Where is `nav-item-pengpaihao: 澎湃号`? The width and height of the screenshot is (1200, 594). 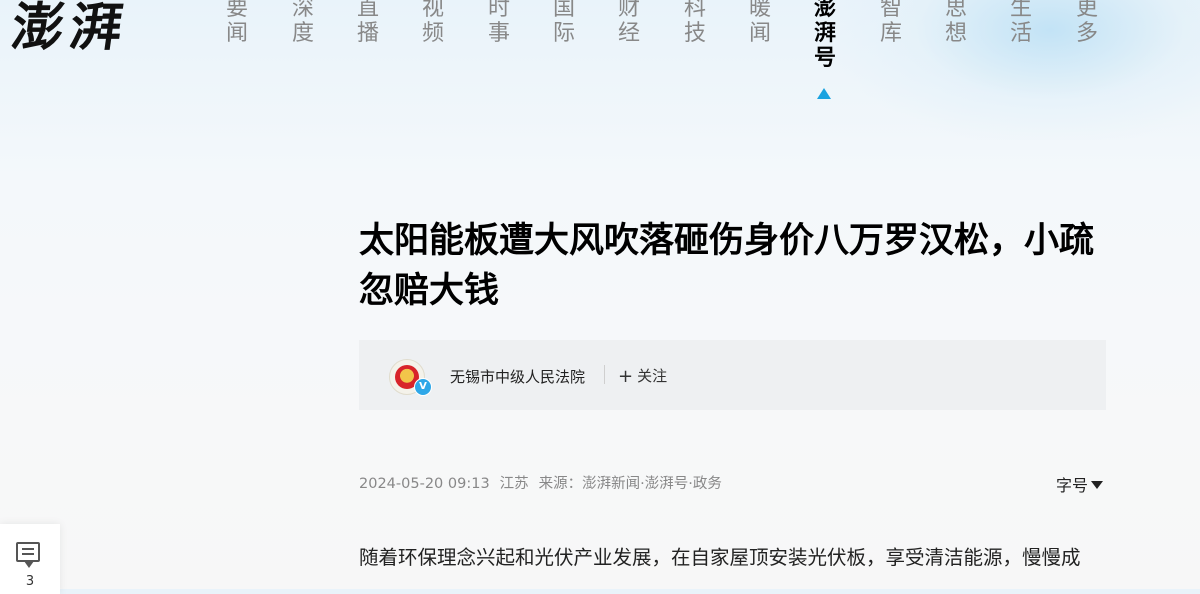
nav-item-pengpaihao: 澎湃号 is located at coordinates (825, 35).